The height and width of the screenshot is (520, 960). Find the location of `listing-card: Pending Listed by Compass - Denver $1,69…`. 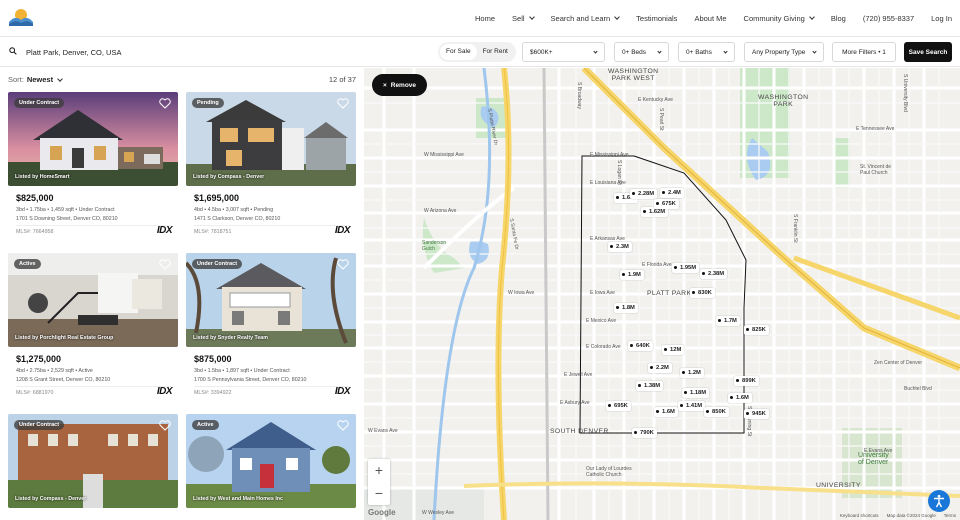

listing-card: Pending Listed by Compass - Denver $1,69… is located at coordinates (271, 167).